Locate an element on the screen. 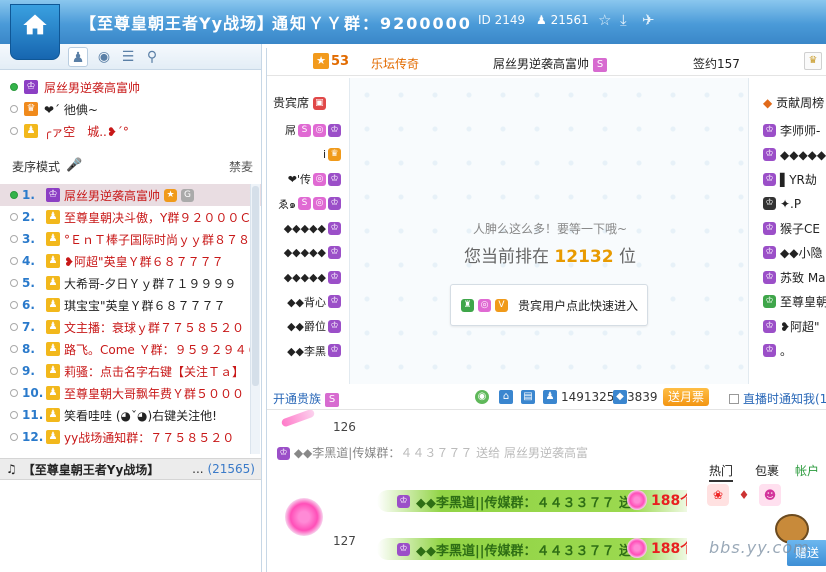 This screenshot has width=826, height=572. queue-item: 5. ♟ 大希哥-夕日Ｙｙ群７１９９９９ is located at coordinates (130, 283).